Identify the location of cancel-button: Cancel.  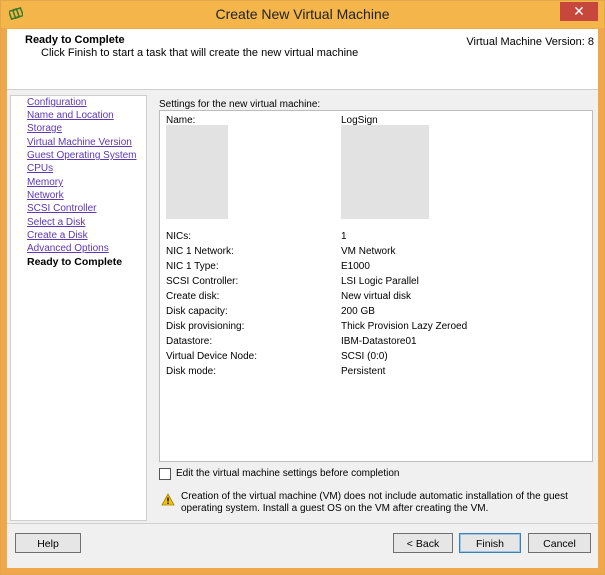
(559, 543).